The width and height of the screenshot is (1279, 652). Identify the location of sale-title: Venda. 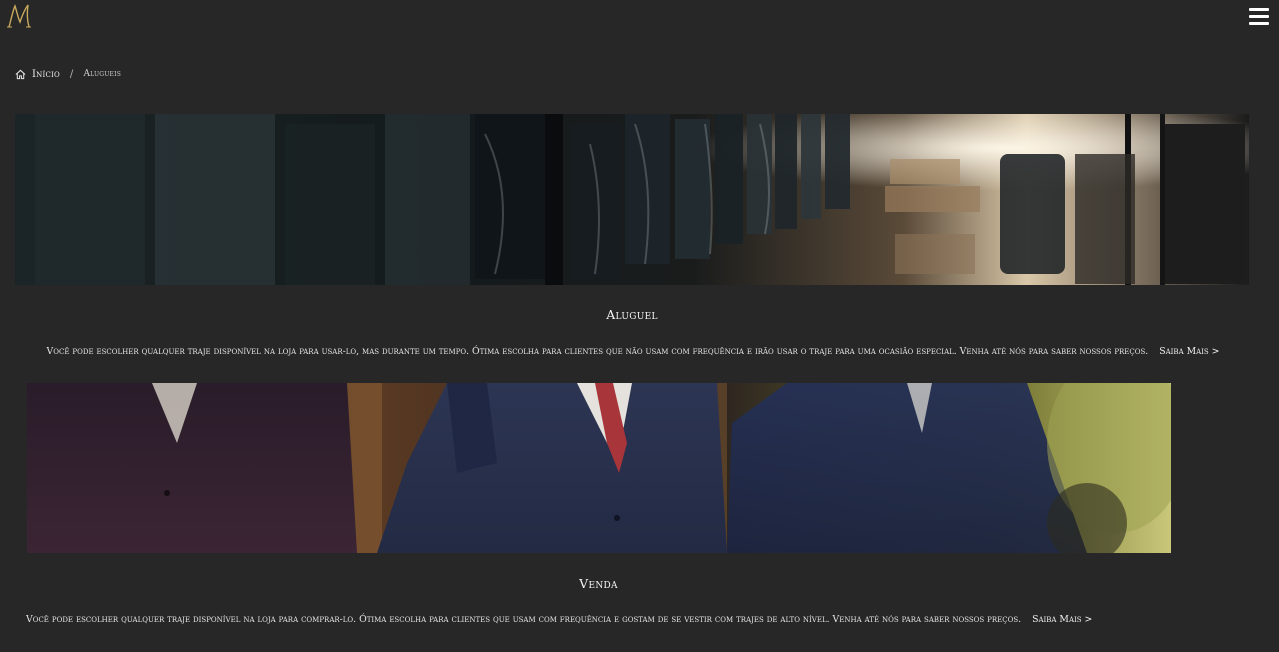
(598, 583).